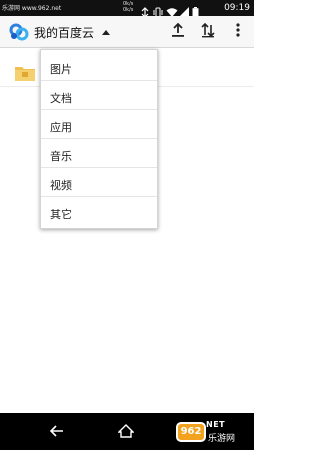 The image size is (320, 450). What do you see at coordinates (61, 69) in the screenshot?
I see `menu-item-label: 图片` at bounding box center [61, 69].